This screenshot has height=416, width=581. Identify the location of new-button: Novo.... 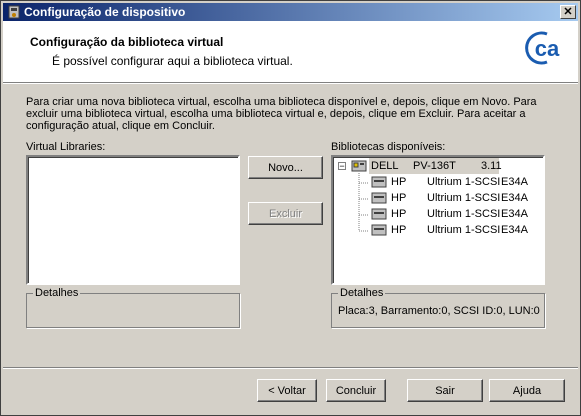
(285, 167).